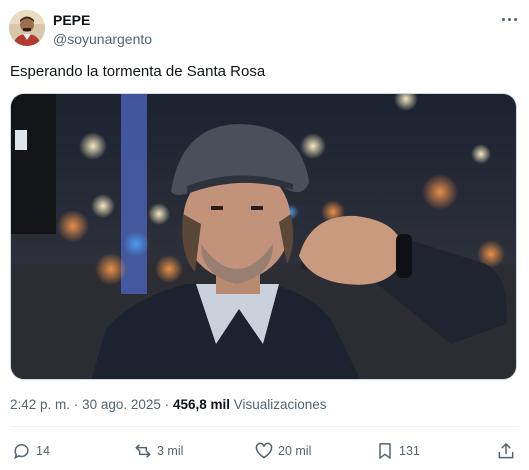  I want to click on divider, so click(264, 426).